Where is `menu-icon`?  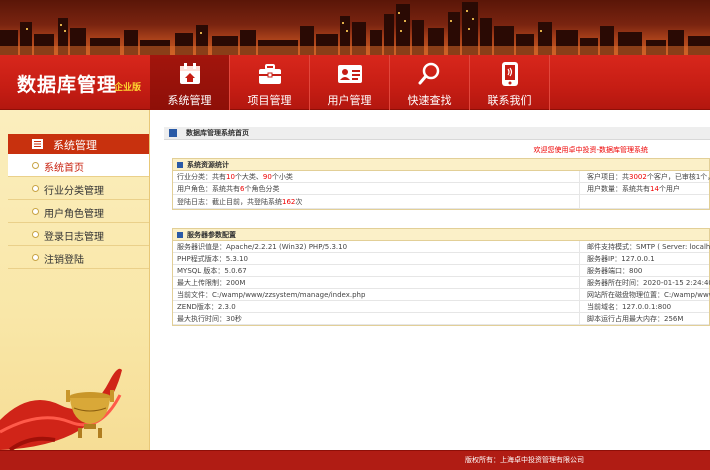
menu-icon is located at coordinates (37, 144).